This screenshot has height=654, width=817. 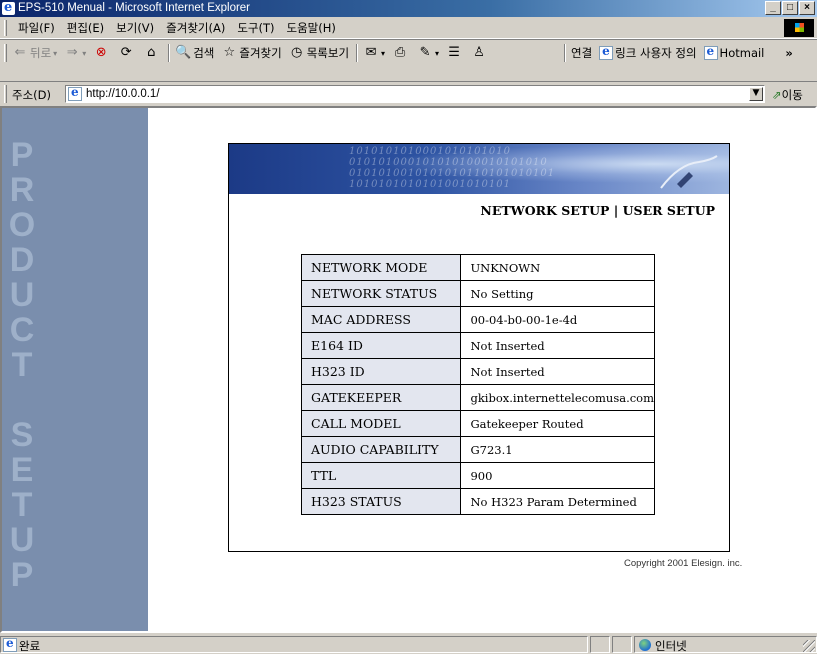 What do you see at coordinates (480, 53) in the screenshot?
I see `messenger-button: ♙` at bounding box center [480, 53].